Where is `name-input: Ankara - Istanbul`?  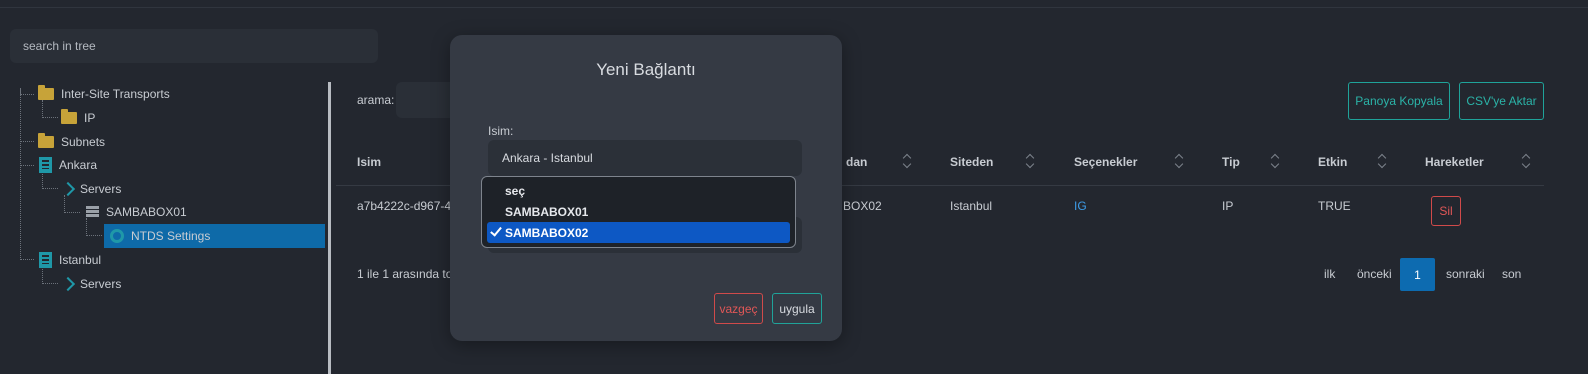 name-input: Ankara - Istanbul is located at coordinates (645, 158).